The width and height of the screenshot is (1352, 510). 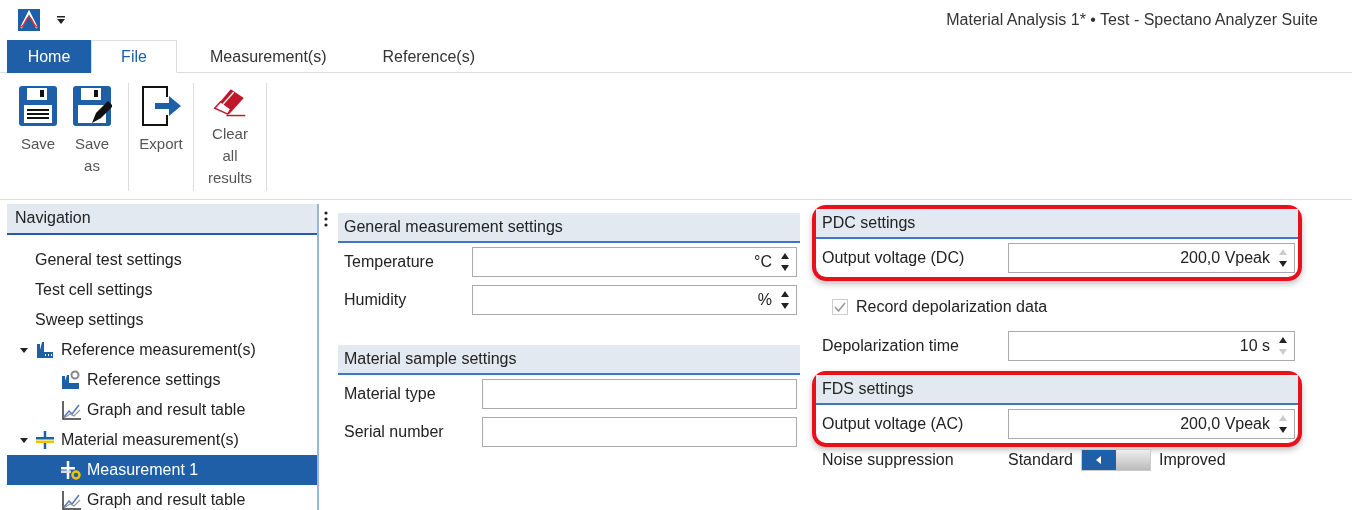 I want to click on ribbon-button: Clear all results, so click(x=230, y=137).